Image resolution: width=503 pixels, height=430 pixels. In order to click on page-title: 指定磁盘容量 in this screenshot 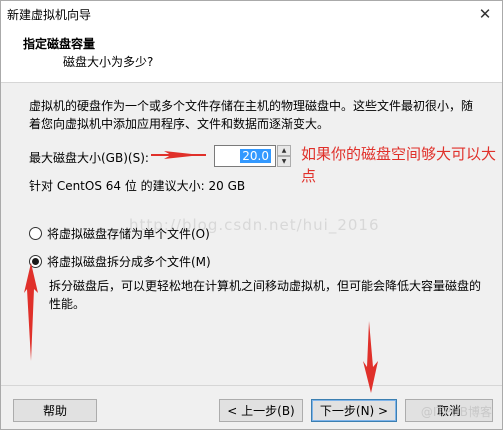, I will do `click(59, 44)`.